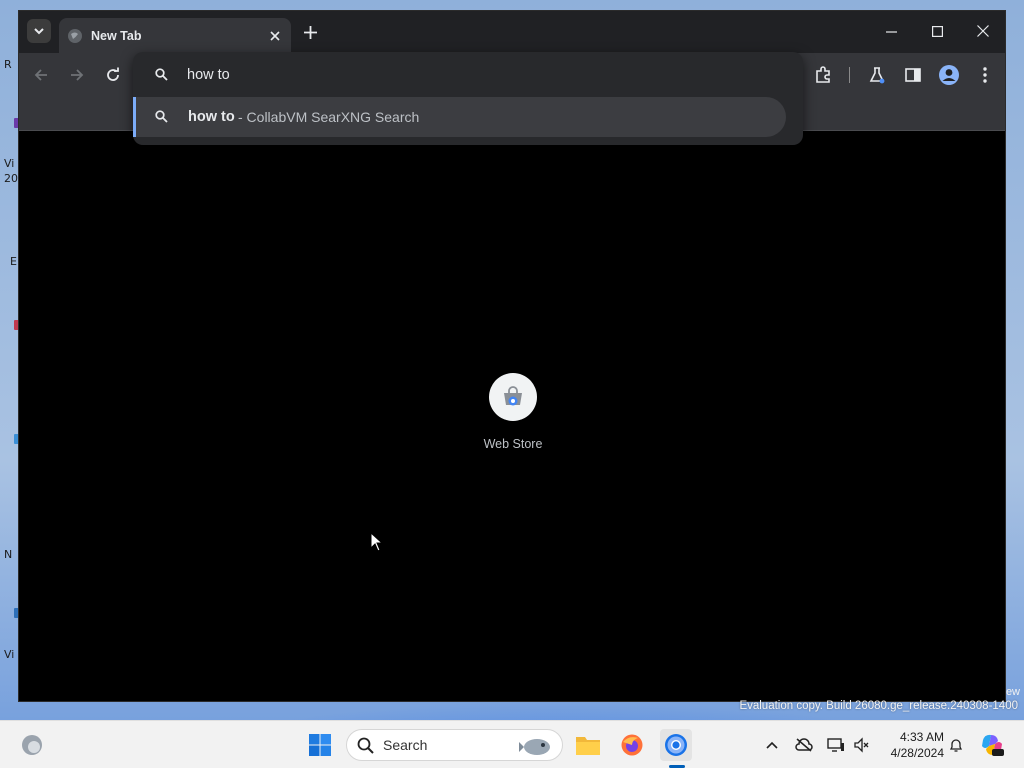 The height and width of the screenshot is (768, 1024). Describe the element at coordinates (211, 117) in the screenshot. I see `suggestion-query: how to` at that location.